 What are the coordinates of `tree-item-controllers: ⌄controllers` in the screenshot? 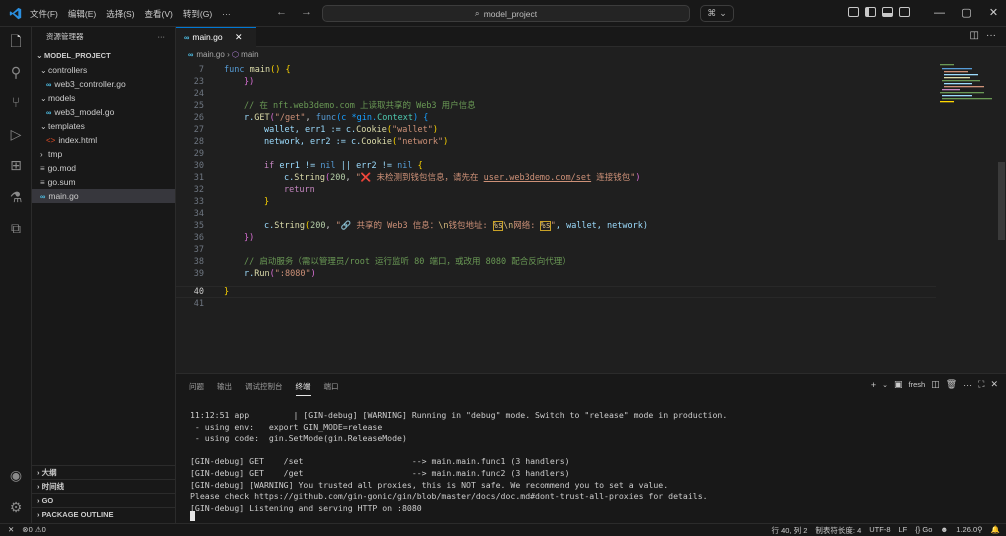 It's located at (103, 70).